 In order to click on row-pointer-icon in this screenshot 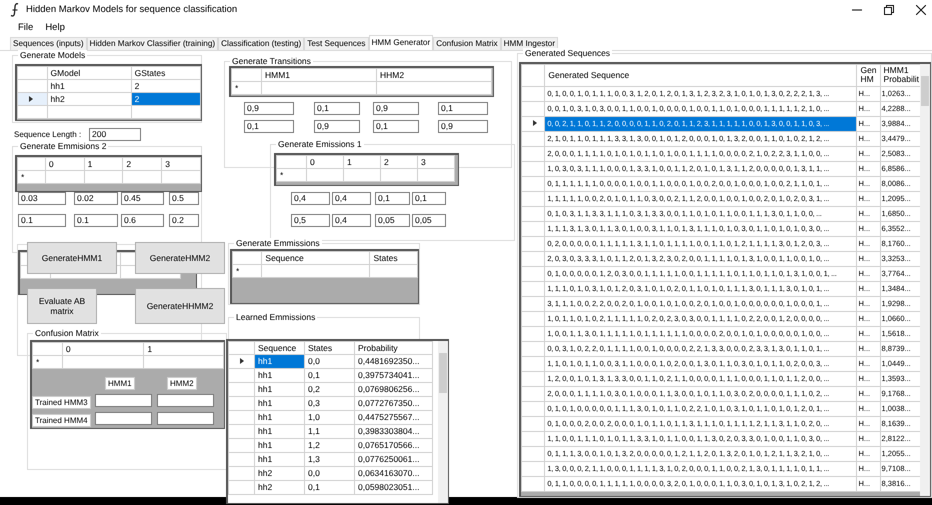, I will do `click(31, 99)`.